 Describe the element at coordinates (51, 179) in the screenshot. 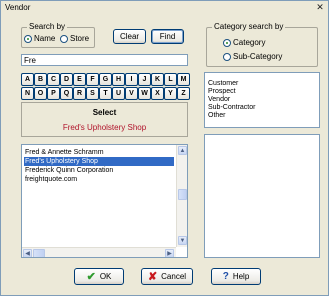

I see `list-item-text: freightquote.com` at that location.